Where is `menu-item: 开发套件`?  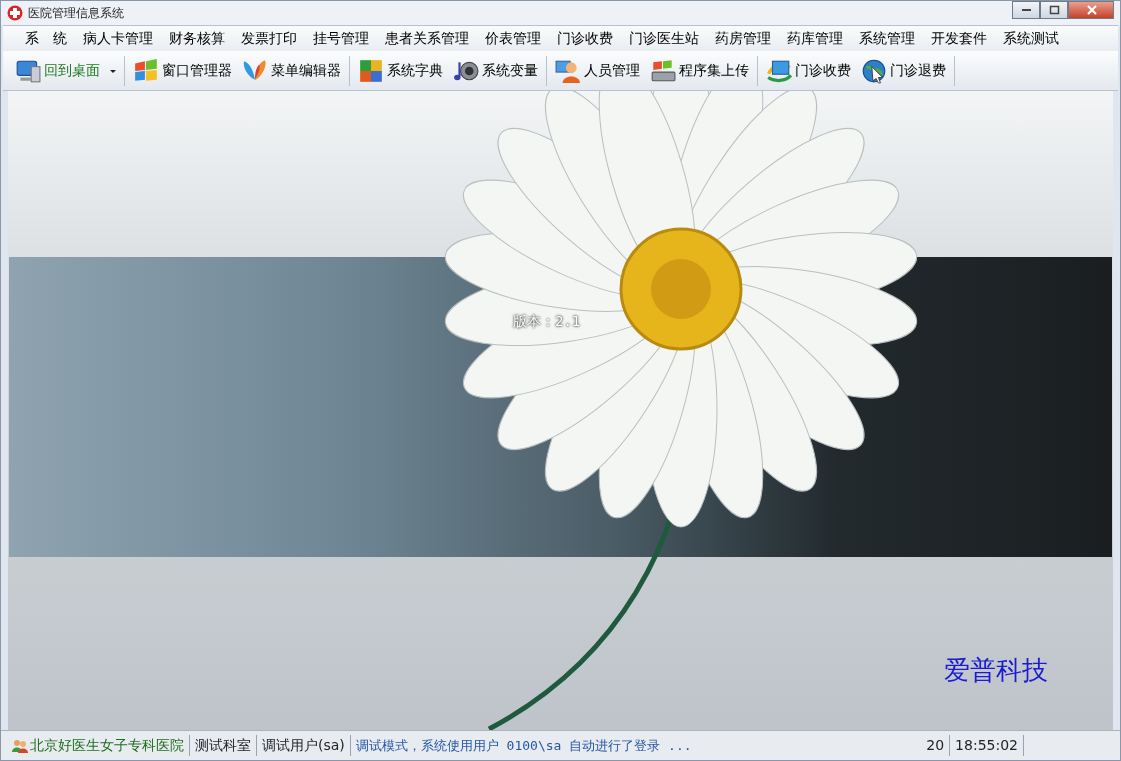
menu-item: 开发套件 is located at coordinates (959, 38).